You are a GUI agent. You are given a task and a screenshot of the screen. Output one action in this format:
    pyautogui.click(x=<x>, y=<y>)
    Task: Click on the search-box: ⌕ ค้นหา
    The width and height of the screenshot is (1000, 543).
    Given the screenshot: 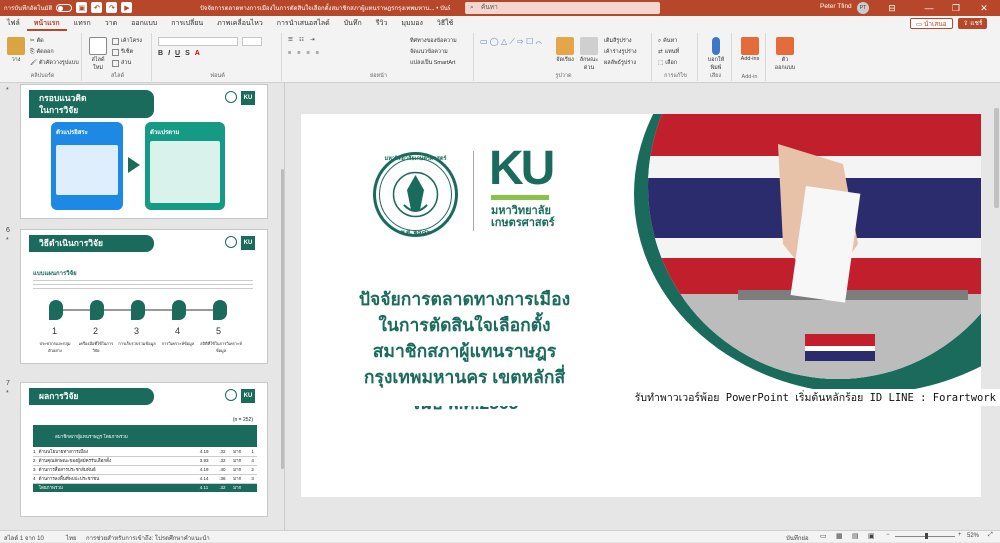 What is the action you would take?
    pyautogui.click(x=562, y=8)
    